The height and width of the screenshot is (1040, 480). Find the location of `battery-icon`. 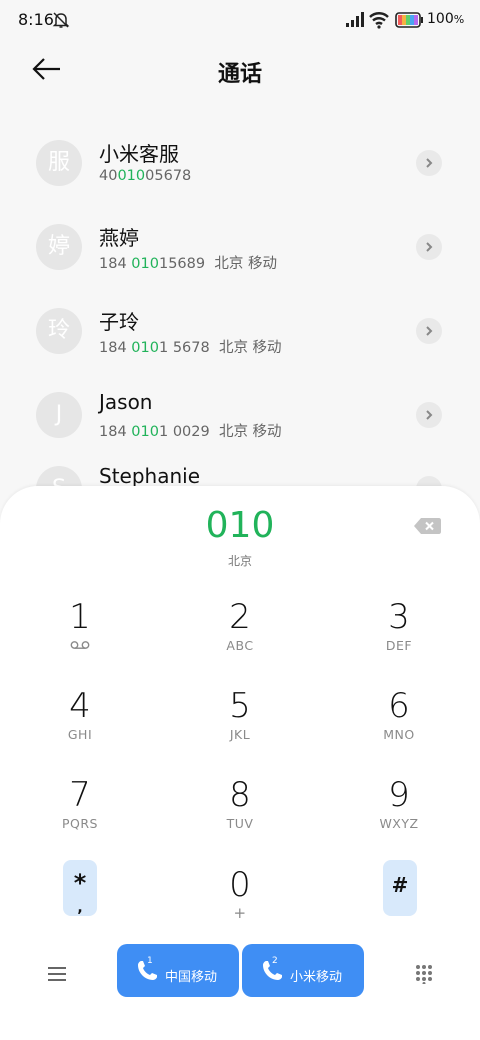

battery-icon is located at coordinates (409, 20).